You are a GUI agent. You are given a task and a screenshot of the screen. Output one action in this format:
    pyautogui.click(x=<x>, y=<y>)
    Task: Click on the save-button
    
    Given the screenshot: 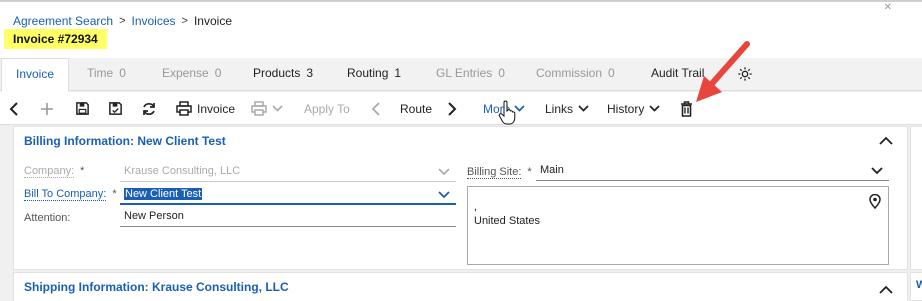 What is the action you would take?
    pyautogui.click(x=82, y=108)
    